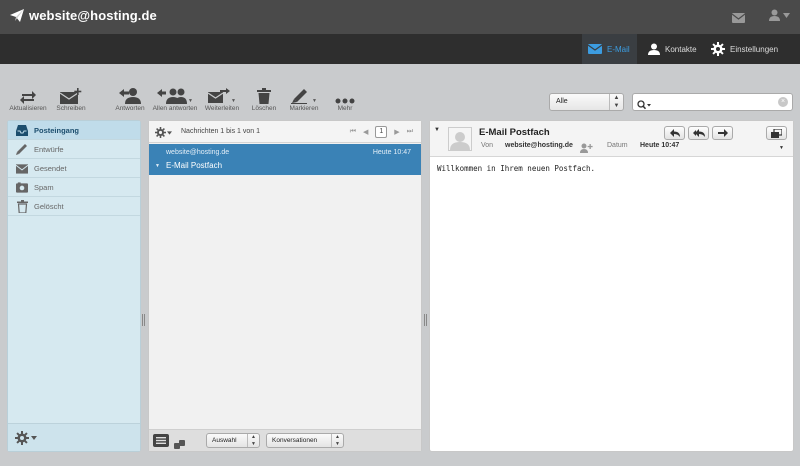 Image resolution: width=800 pixels, height=466 pixels. I want to click on user-silhouette-icon, so click(460, 141).